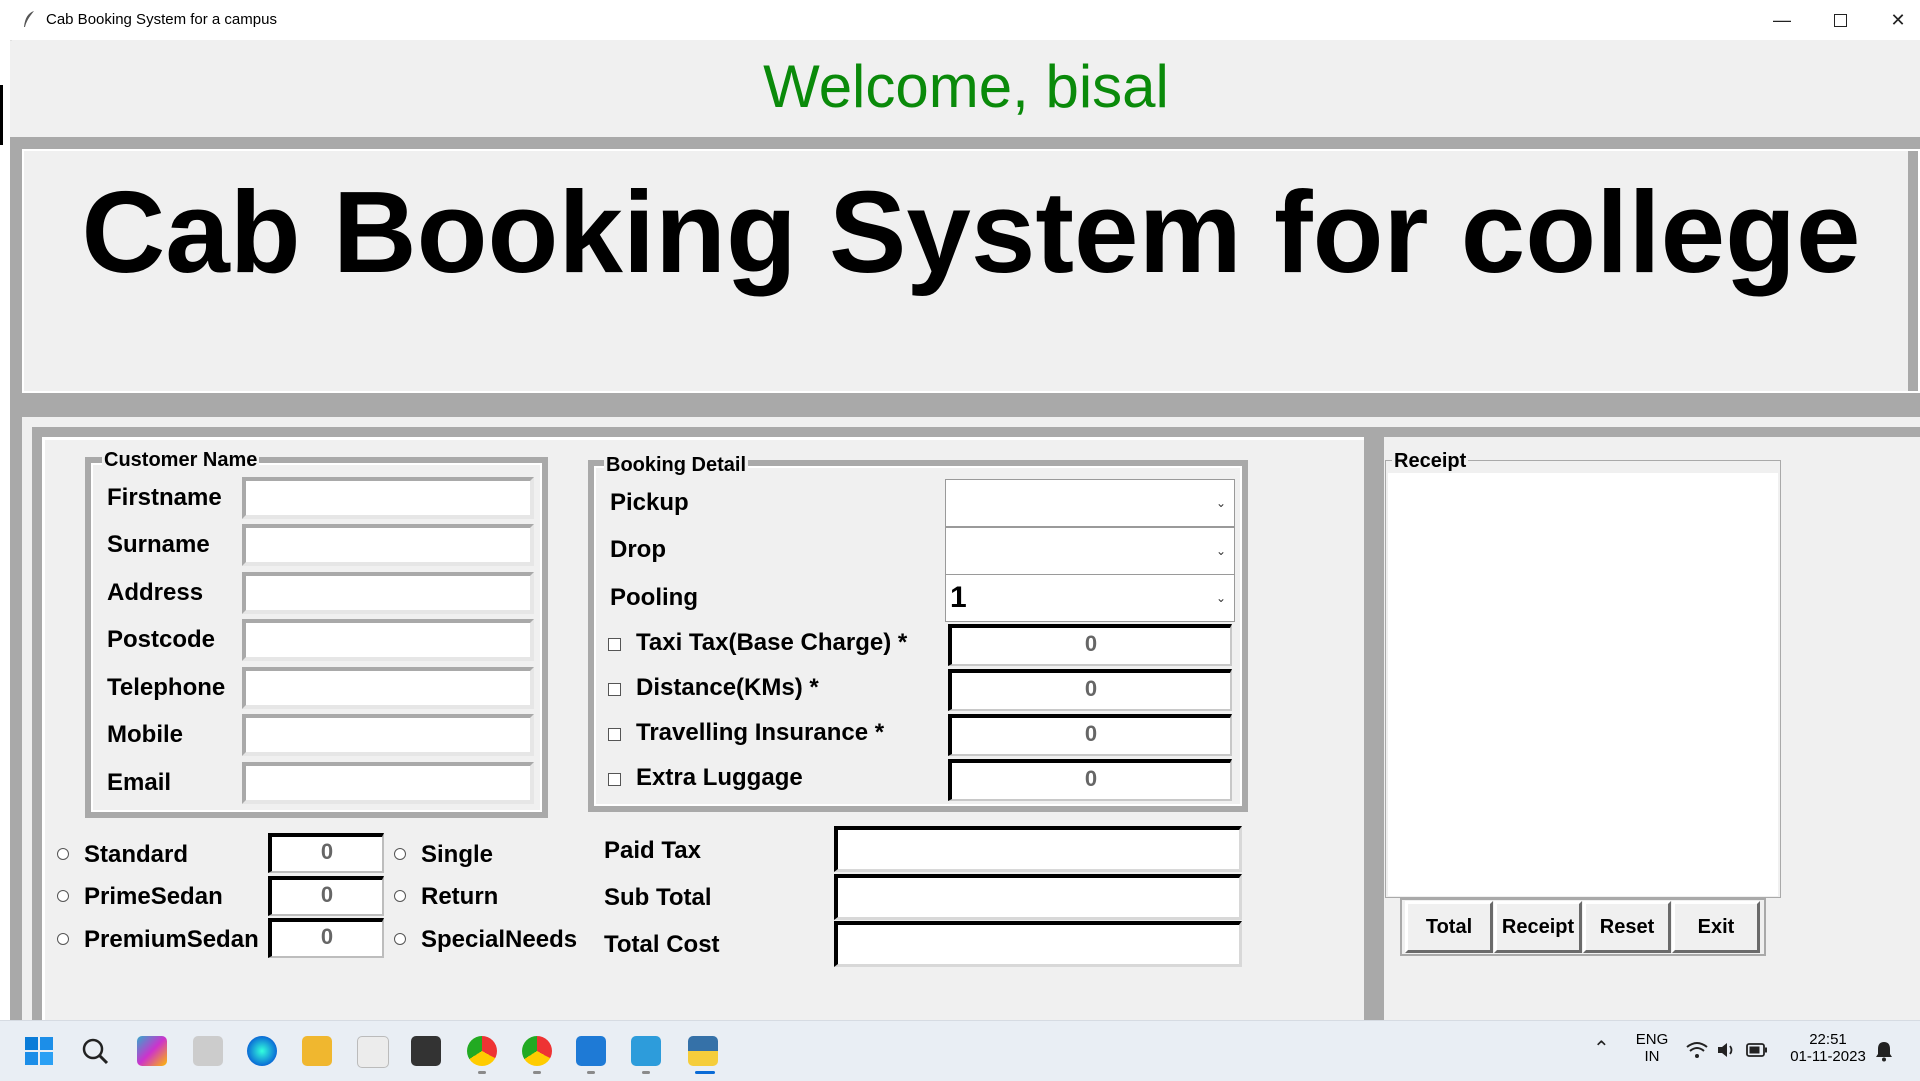 The height and width of the screenshot is (1081, 1920). I want to click on distance-field: 0, so click(1090, 690).